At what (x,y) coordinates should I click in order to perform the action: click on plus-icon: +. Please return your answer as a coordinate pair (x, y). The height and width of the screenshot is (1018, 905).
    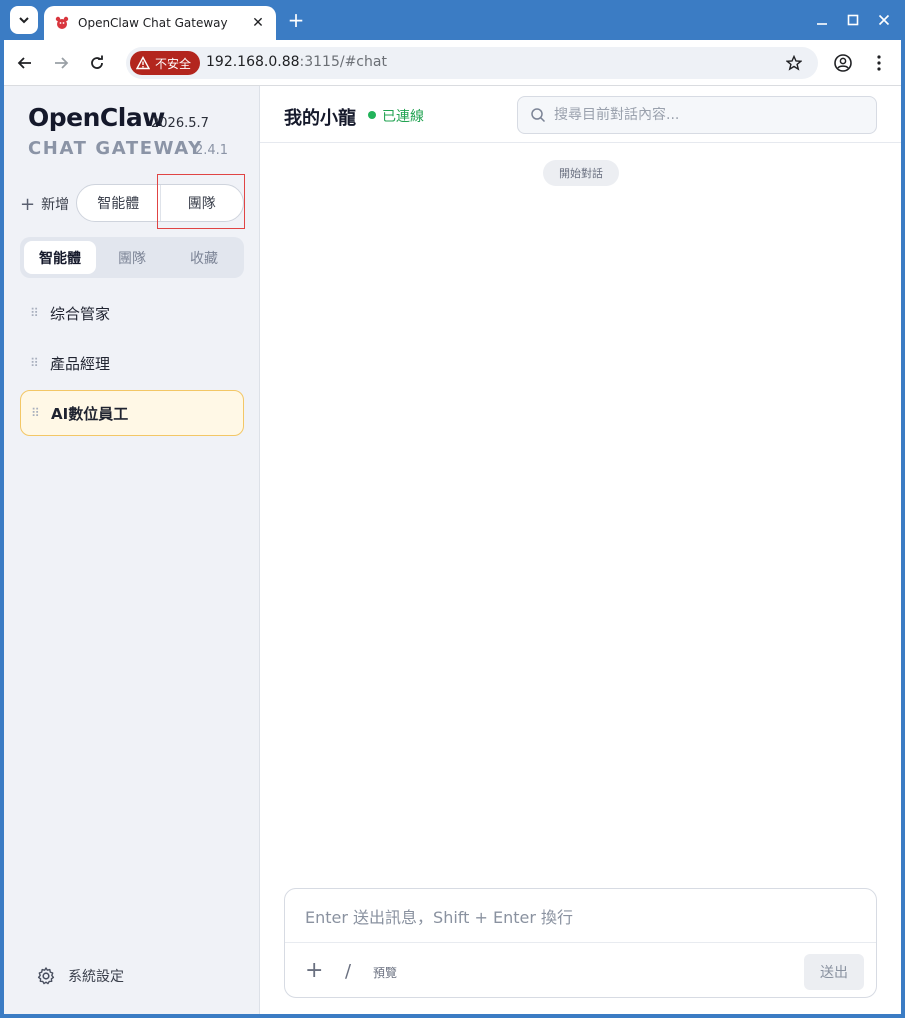
    Looking at the image, I should click on (28, 204).